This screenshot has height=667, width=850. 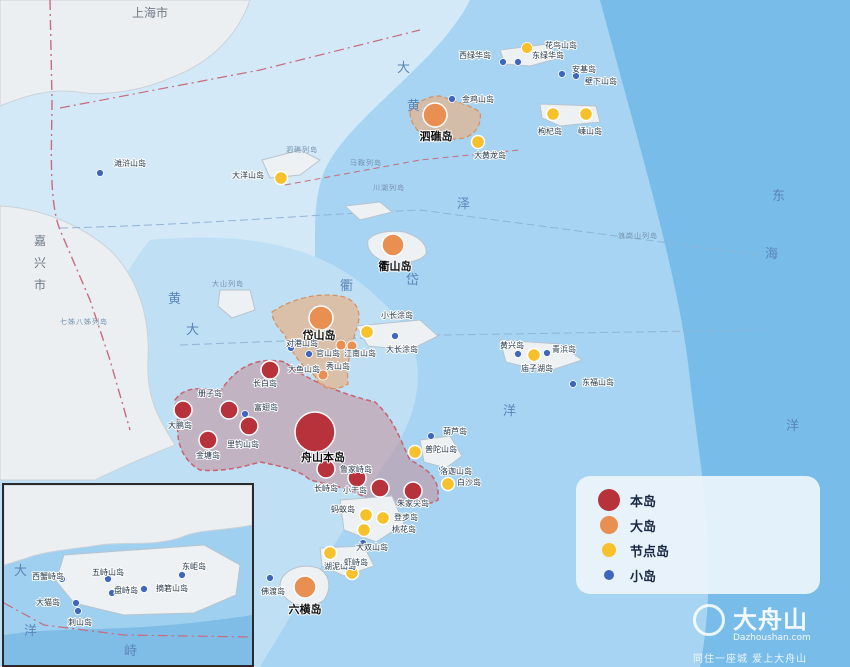 I want to click on island-label: 大黄龙岛, so click(x=490, y=155).